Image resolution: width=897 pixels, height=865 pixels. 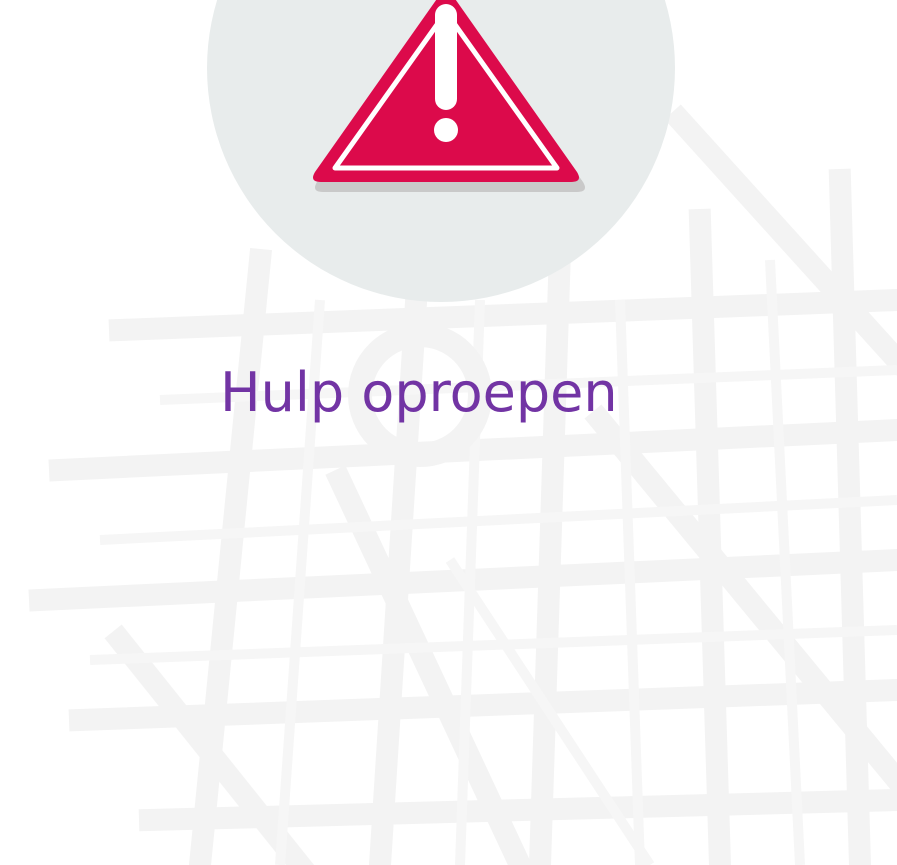 I want to click on help-call-label: Hulp oproepen, so click(x=419, y=393).